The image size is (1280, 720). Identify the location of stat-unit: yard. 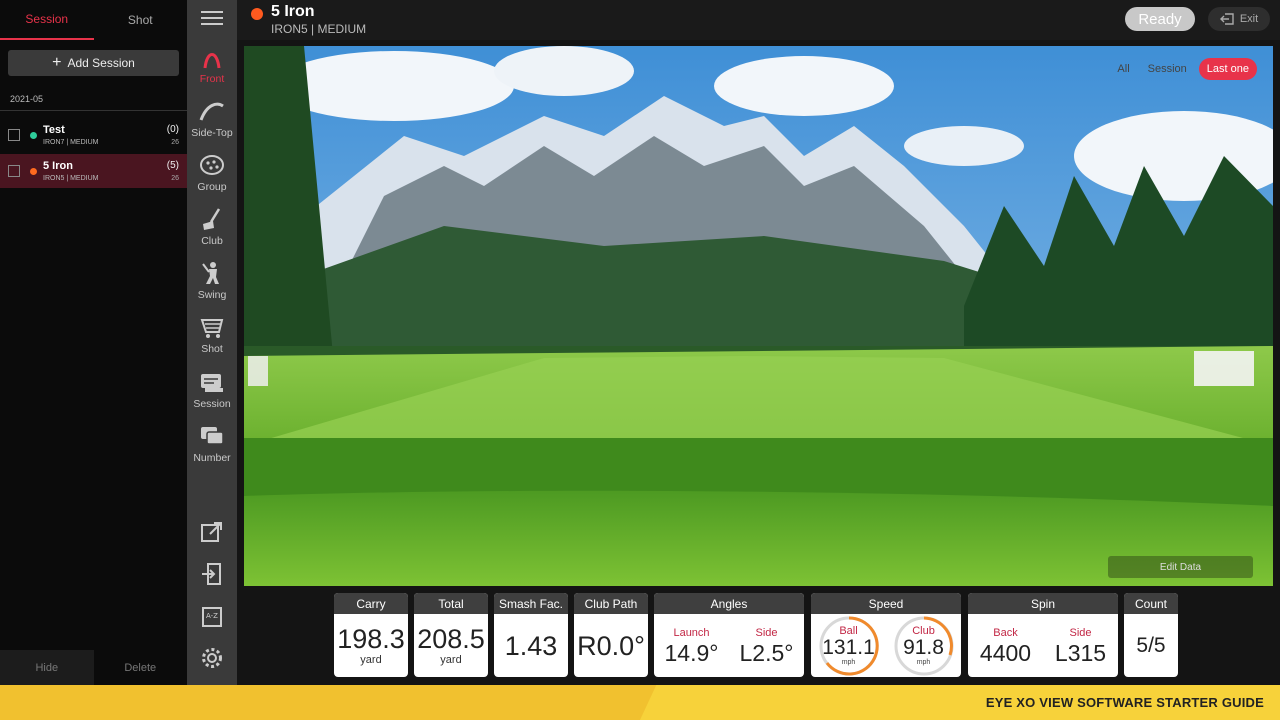
(371, 660).